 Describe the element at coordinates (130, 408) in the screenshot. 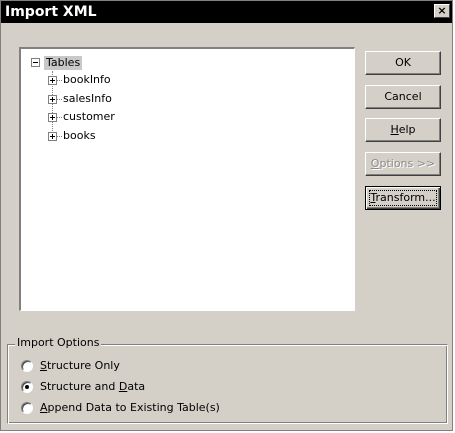

I see `radio-label: Append Data to Existing Table(s)` at that location.